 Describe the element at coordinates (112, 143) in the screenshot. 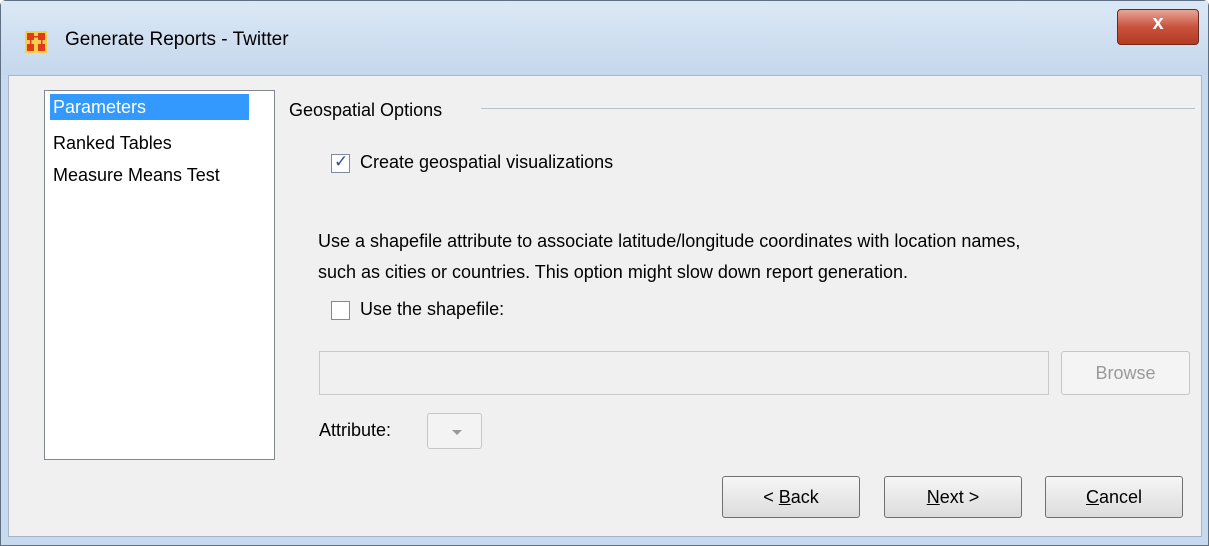

I see `nav-item-ranked-tables: Ranked Tables` at that location.